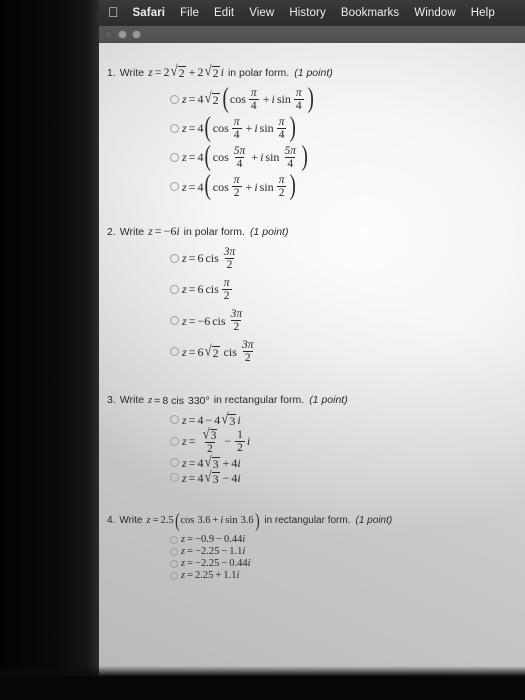 The image size is (525, 700). Describe the element at coordinates (483, 13) in the screenshot. I see `menu-item-help: Help` at that location.